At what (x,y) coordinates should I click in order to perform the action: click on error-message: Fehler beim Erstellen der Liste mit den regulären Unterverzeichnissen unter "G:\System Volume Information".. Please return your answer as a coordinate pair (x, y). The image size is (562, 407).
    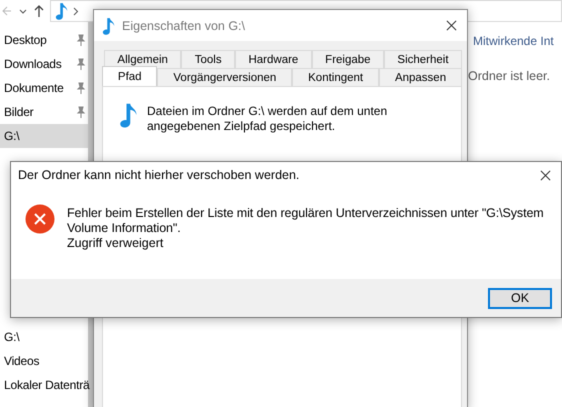
    Looking at the image, I should click on (306, 221).